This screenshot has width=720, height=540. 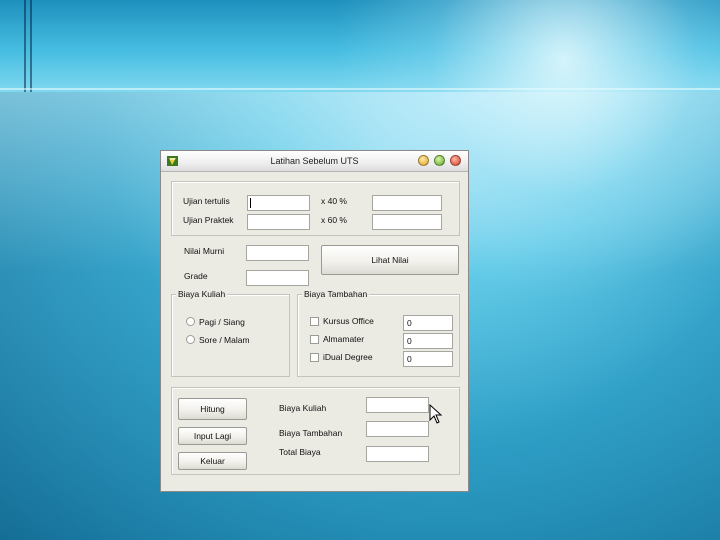 What do you see at coordinates (314, 161) in the screenshot?
I see `title-bar: Latihan Sebelum UTS` at bounding box center [314, 161].